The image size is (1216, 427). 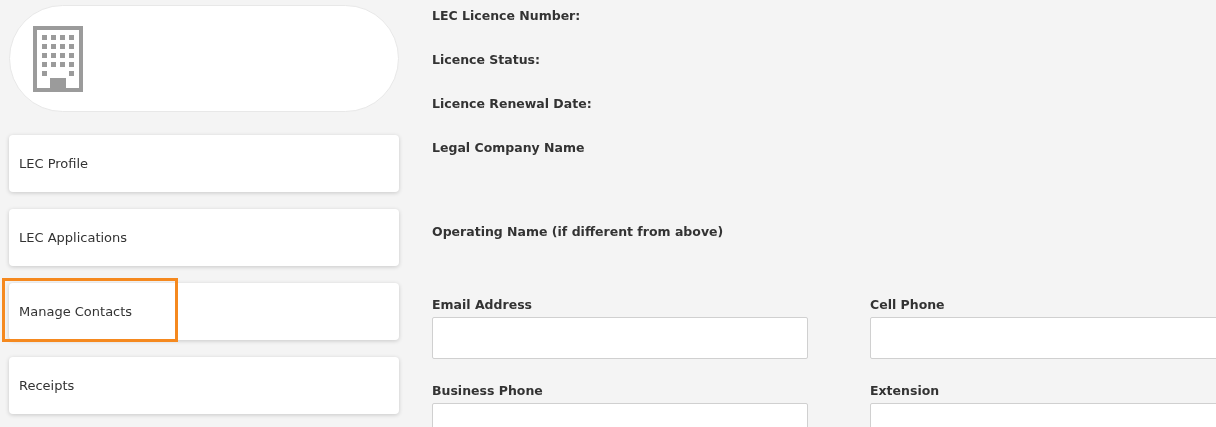 I want to click on nav-item: LEC Applications, so click(x=204, y=237).